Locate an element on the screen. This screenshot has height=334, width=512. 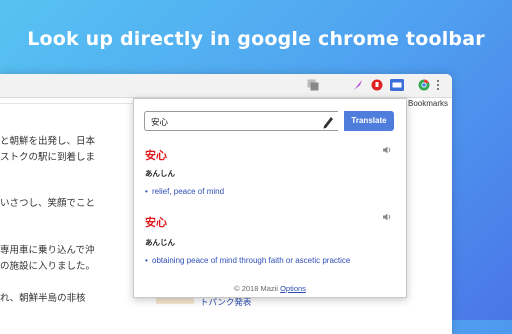
search-input: 安心 is located at coordinates (241, 121).